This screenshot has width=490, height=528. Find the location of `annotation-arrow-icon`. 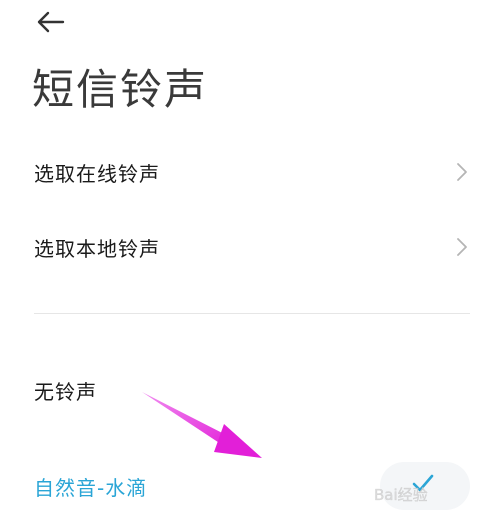

annotation-arrow-icon is located at coordinates (202, 425).